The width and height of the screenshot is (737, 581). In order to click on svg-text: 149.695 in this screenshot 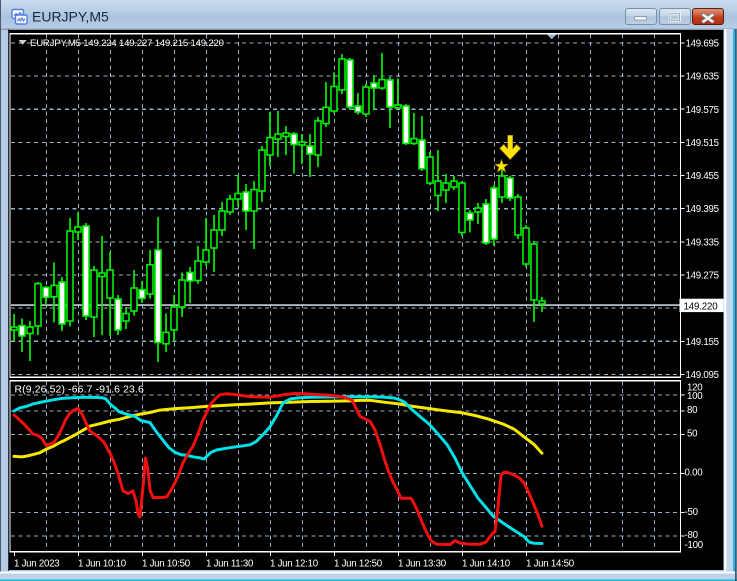, I will do `click(702, 44)`.